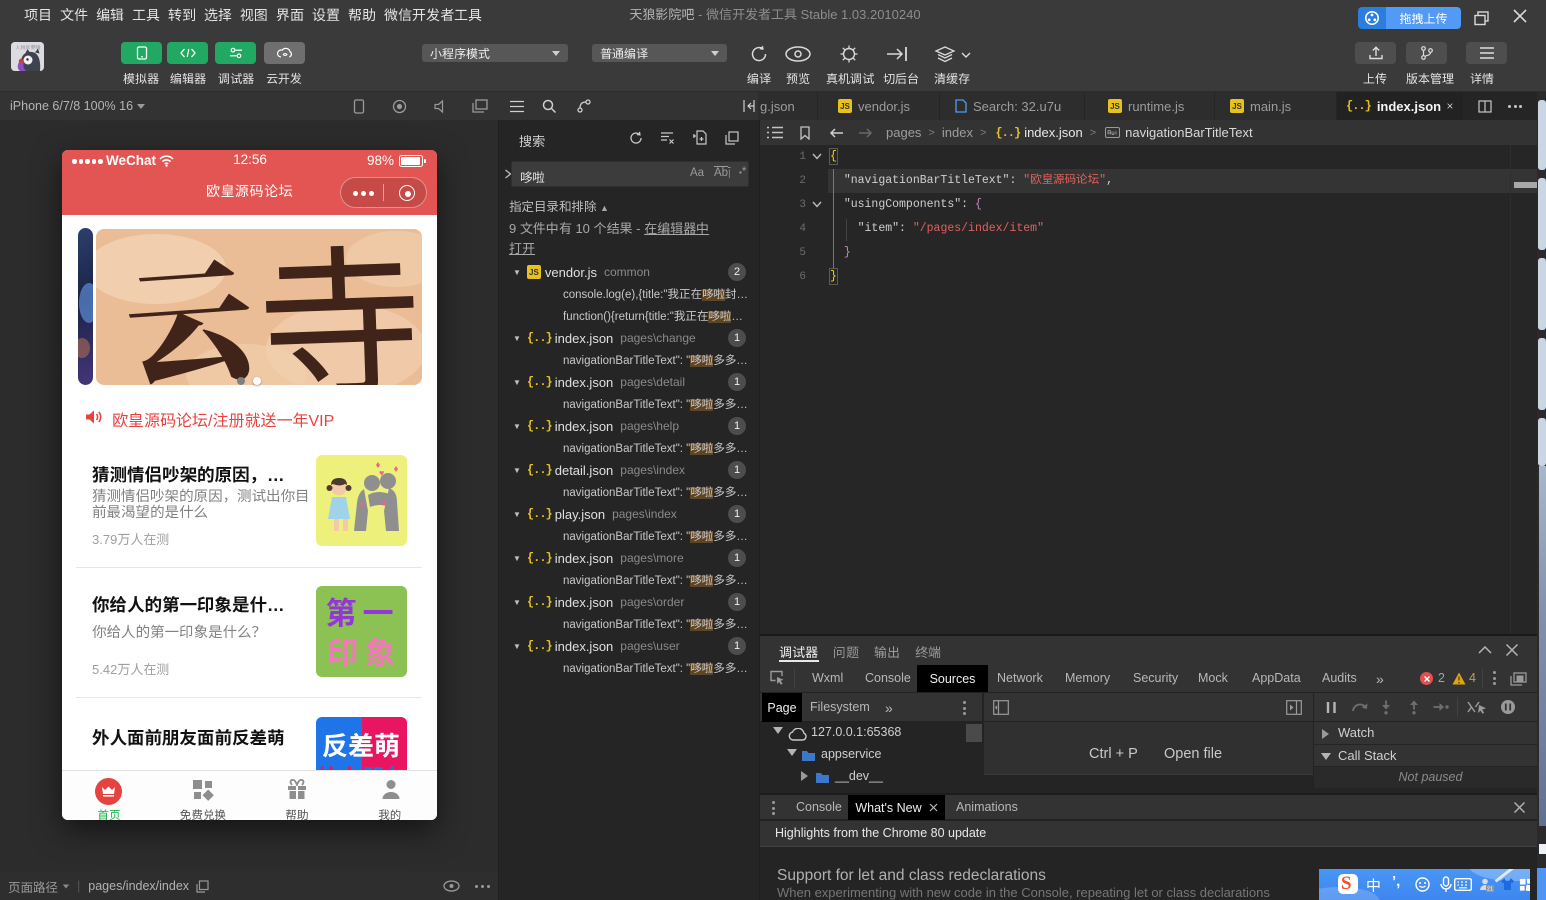 This screenshot has height=900, width=1546. Describe the element at coordinates (1490, 890) in the screenshot. I see `svg-text: 21` at that location.